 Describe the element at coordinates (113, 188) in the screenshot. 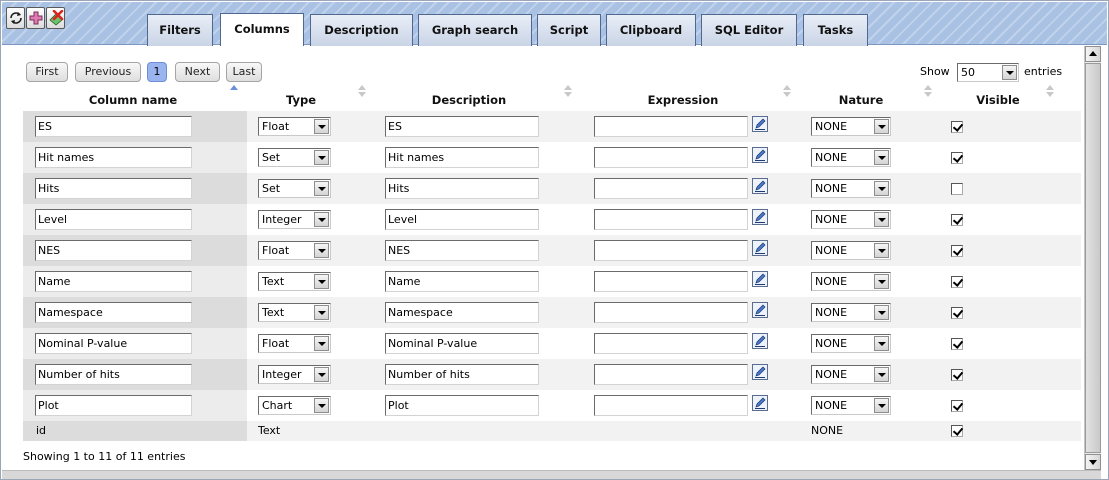

I see `column-name-input: Hits` at that location.